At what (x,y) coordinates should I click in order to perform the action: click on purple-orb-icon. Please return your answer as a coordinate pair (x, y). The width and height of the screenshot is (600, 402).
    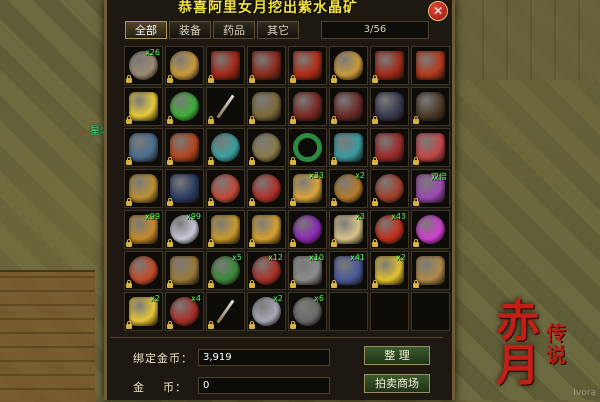
    Looking at the image, I should click on (307, 229).